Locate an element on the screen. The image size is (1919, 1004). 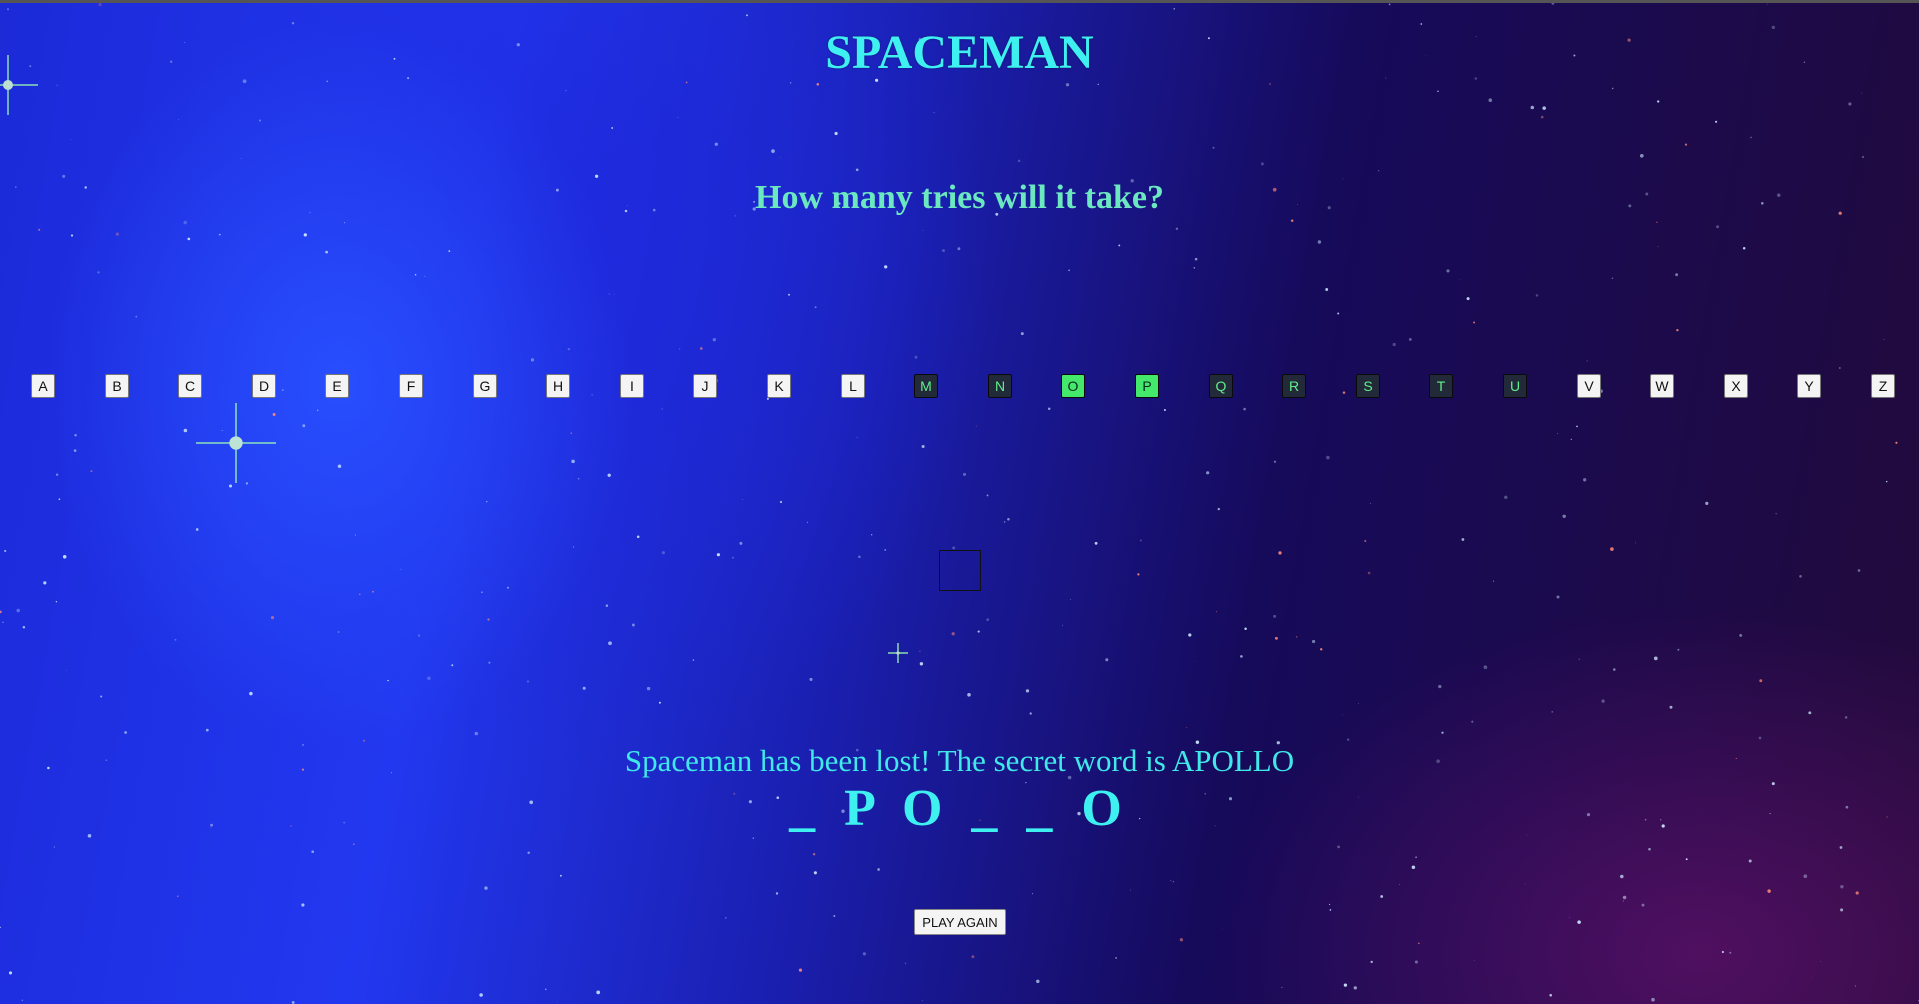
letter-button-c: C is located at coordinates (190, 386).